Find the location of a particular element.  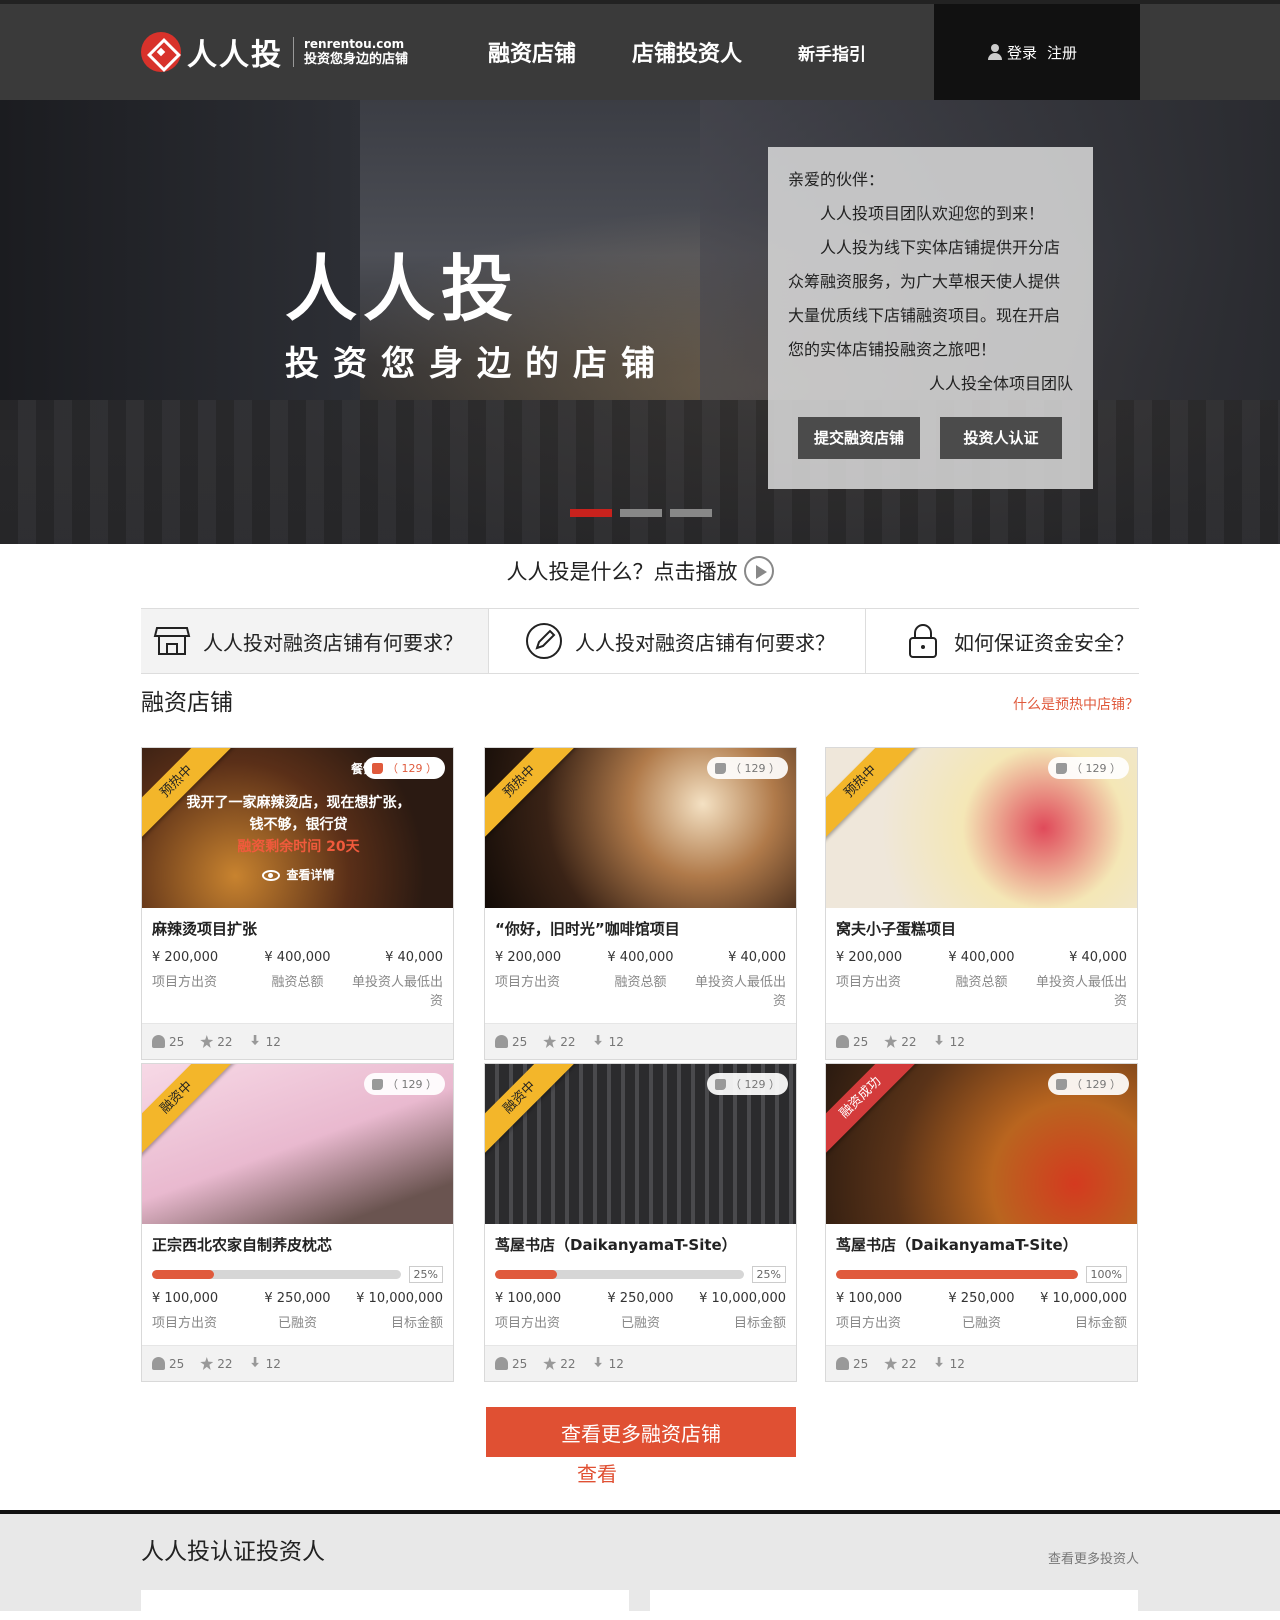

value: ¥ 200,000 is located at coordinates (869, 957).